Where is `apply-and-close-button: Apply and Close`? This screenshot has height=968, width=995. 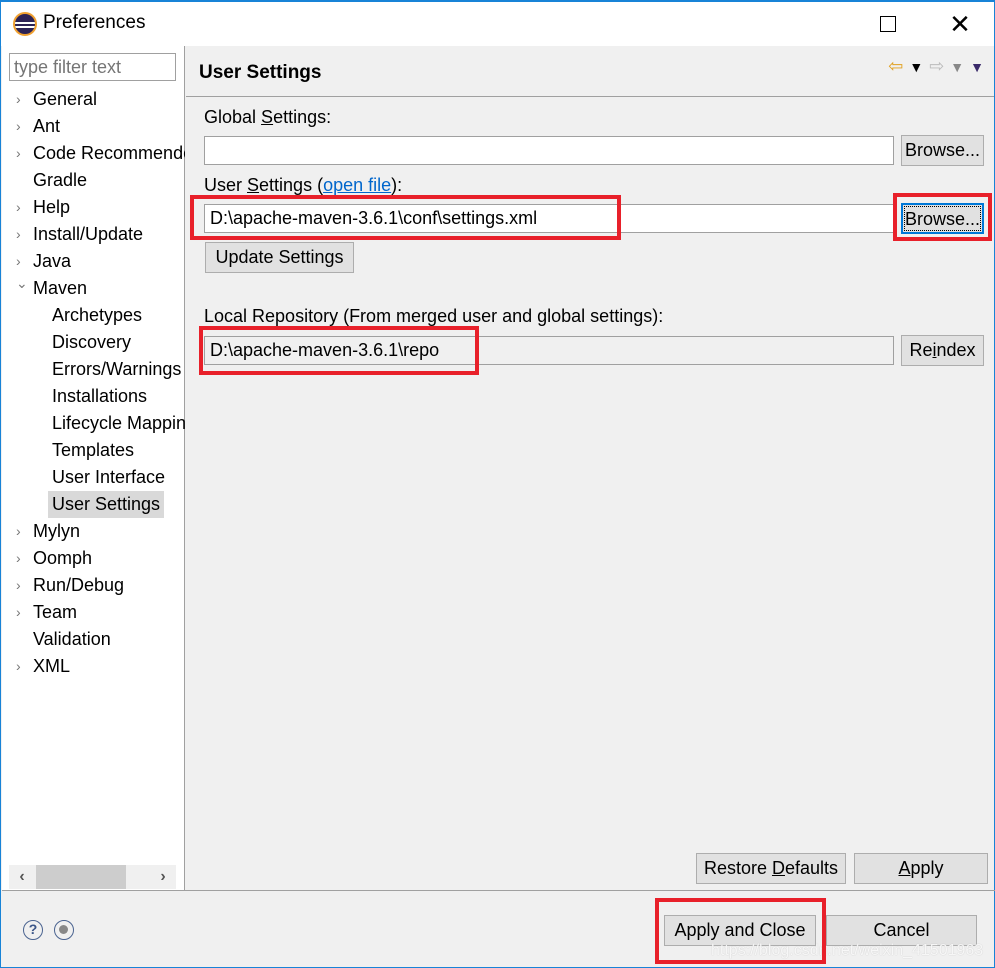
apply-and-close-button: Apply and Close is located at coordinates (740, 930).